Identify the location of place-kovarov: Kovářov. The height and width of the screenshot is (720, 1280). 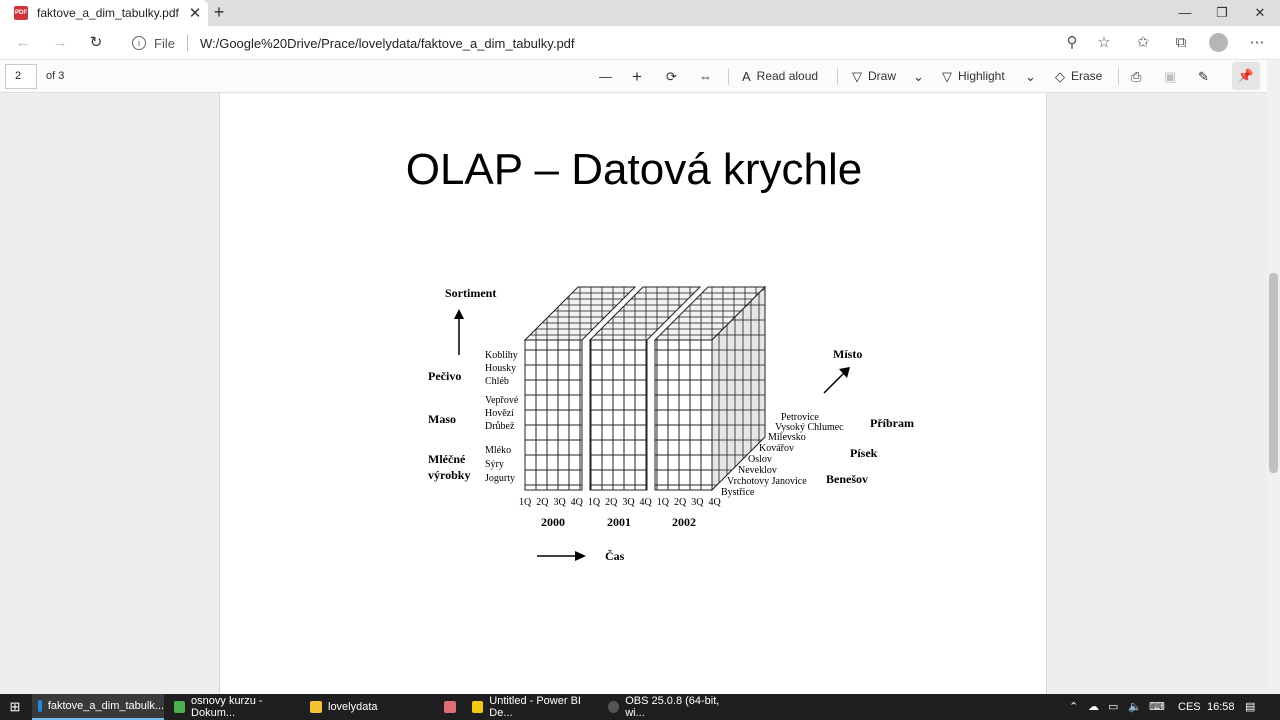
(776, 448).